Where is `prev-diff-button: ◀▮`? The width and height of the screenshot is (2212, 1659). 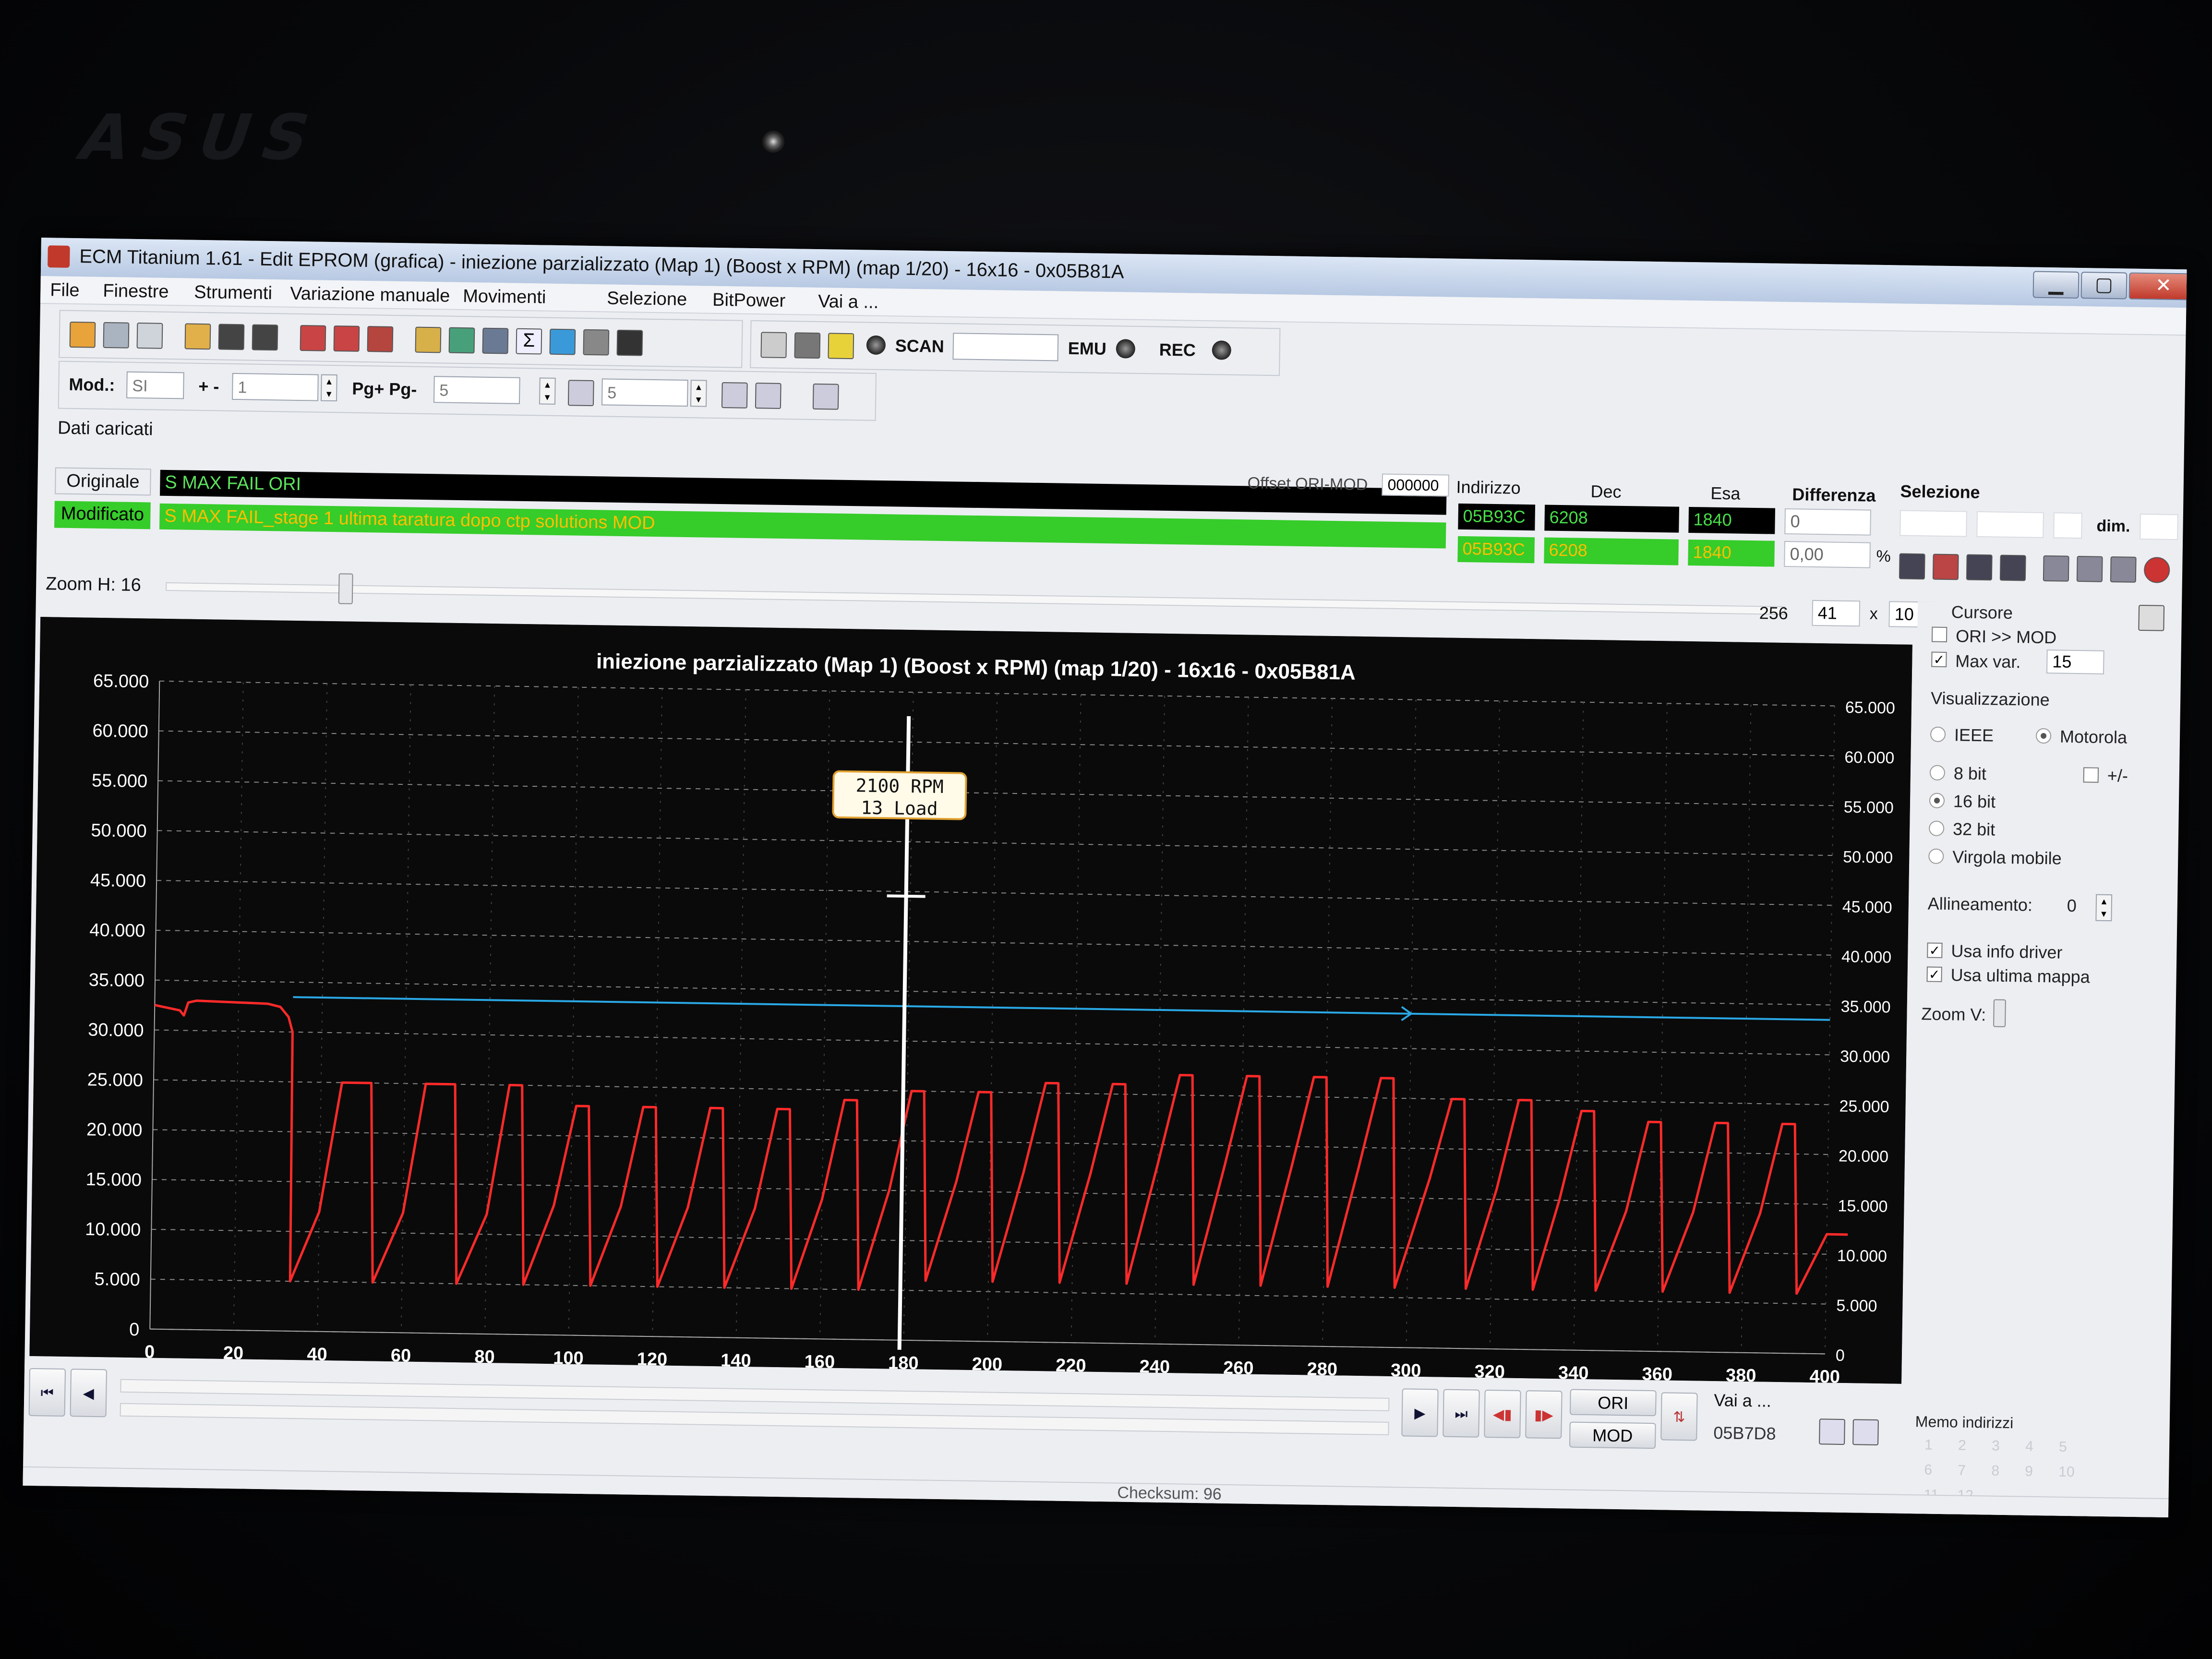
prev-diff-button: ◀▮ is located at coordinates (1502, 1413).